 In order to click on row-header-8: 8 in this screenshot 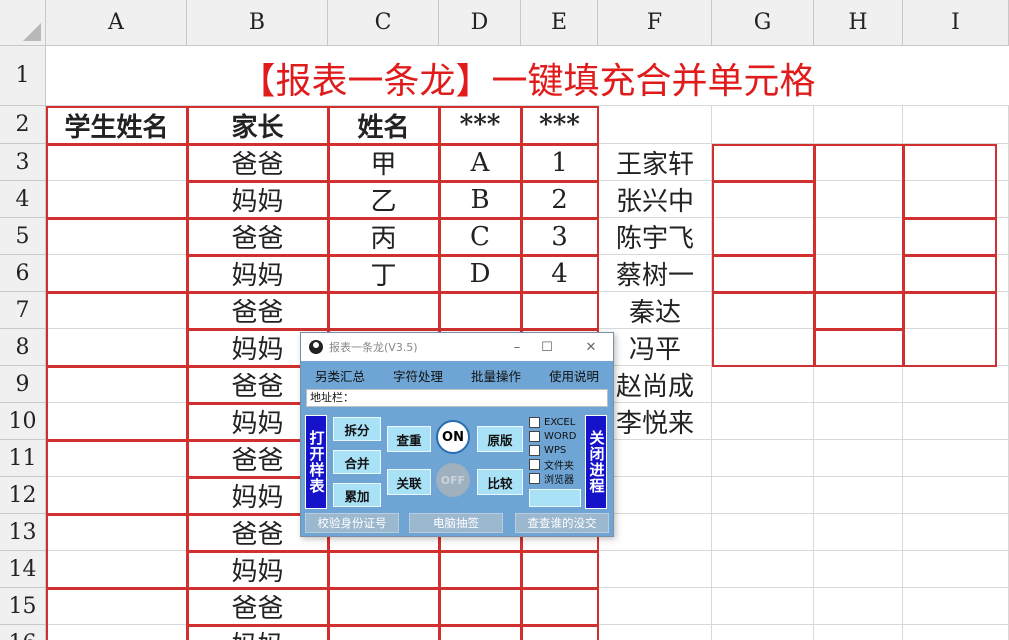, I will do `click(23, 347)`.